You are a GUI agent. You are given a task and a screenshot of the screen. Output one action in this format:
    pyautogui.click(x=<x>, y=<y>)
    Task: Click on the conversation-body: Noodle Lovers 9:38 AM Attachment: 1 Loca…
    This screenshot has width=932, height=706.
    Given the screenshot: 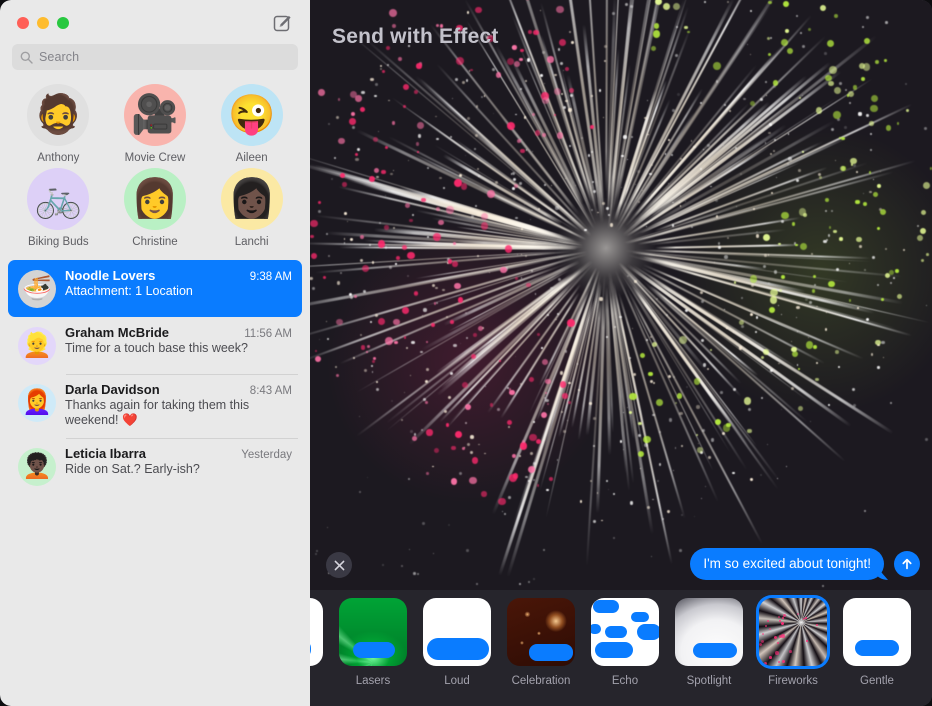 What is the action you would take?
    pyautogui.click(x=178, y=288)
    